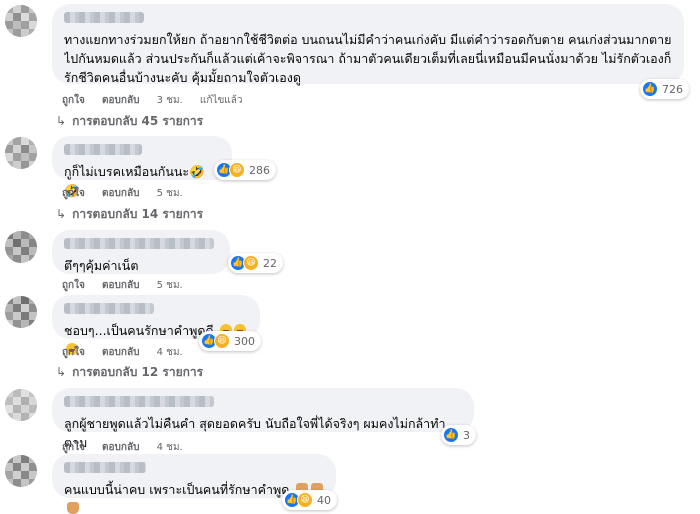  I want to click on view-replies-link: ↳ การตอบกลับ 12 รายการ, so click(129, 372).